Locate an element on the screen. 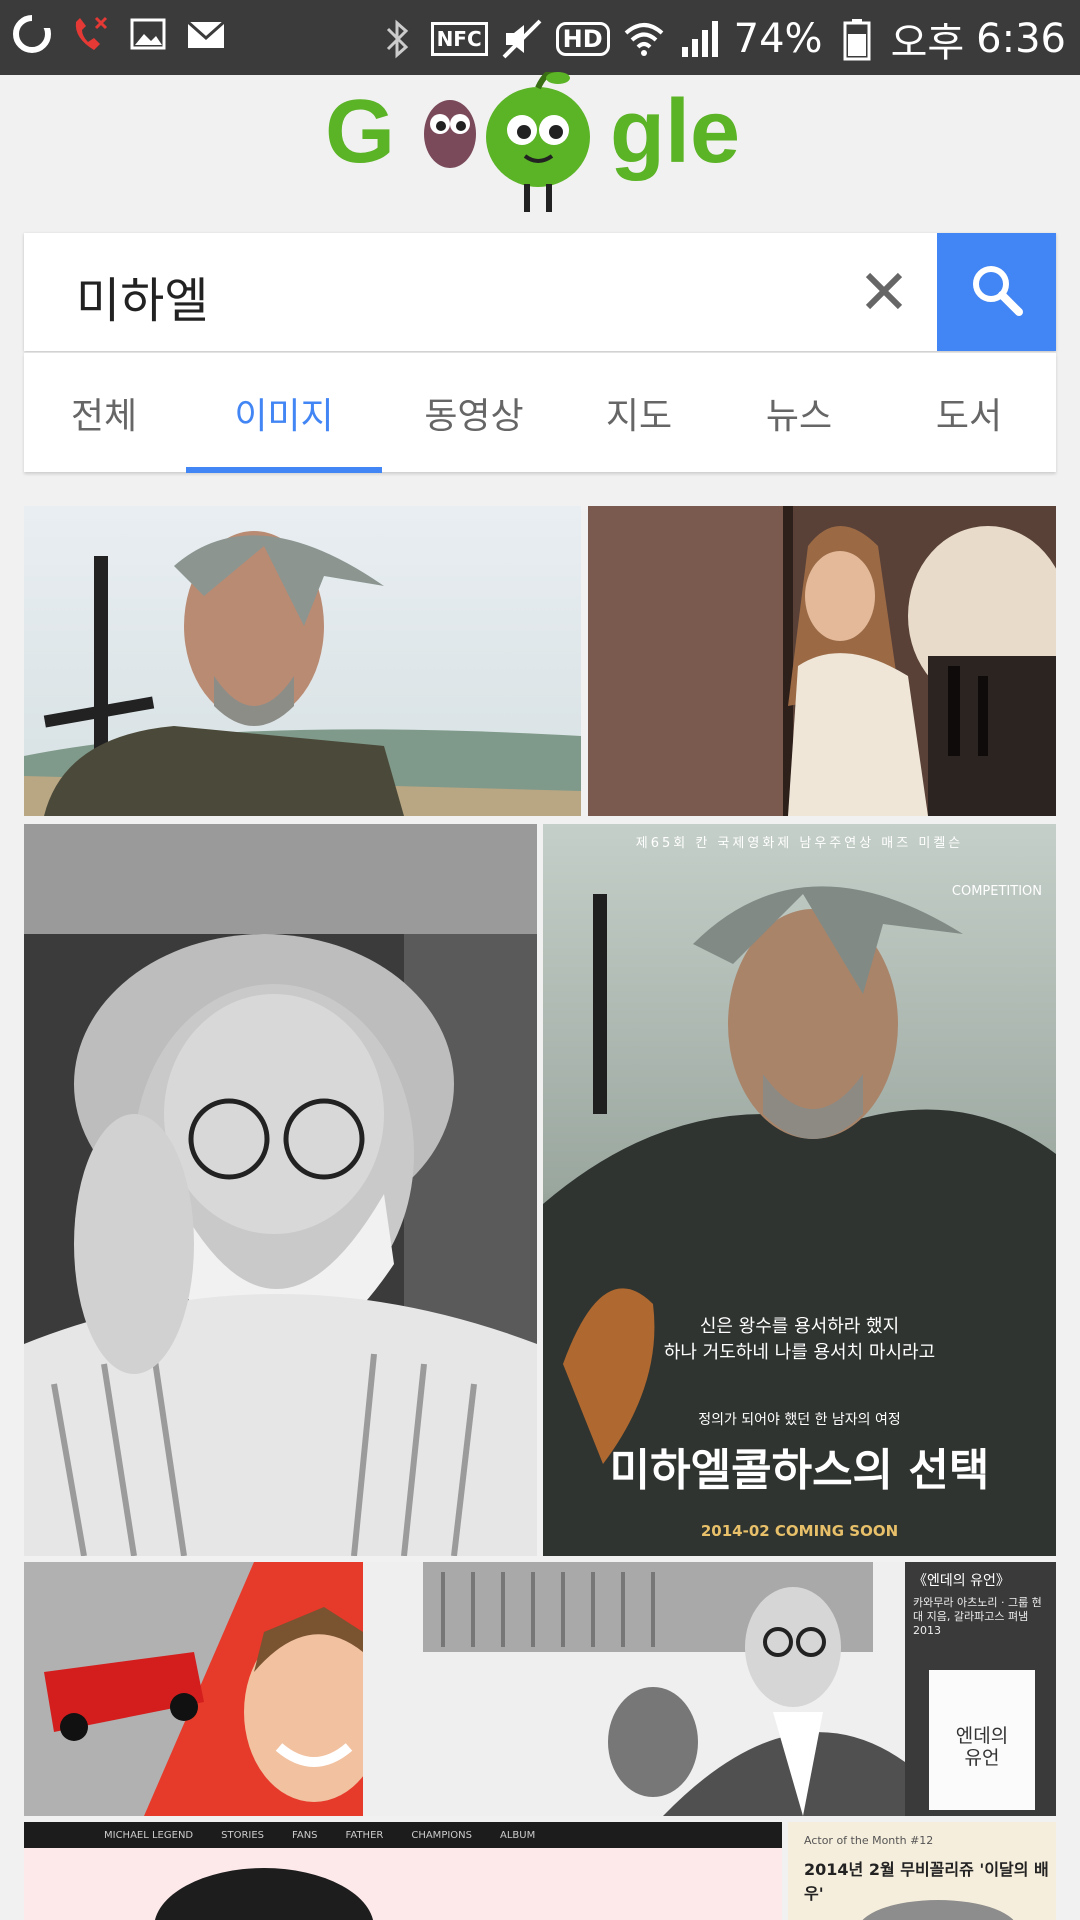 The height and width of the screenshot is (1920, 1080). status-time: 6:36 is located at coordinates (1021, 39).